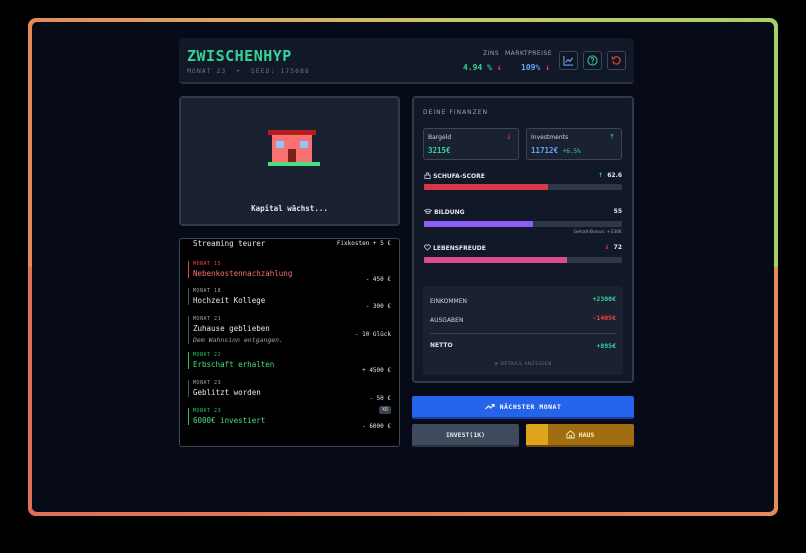 The image size is (806, 553). What do you see at coordinates (289, 363) in the screenshot?
I see `log-entry: MONAT 22 Erbschaft erhalten + 4500 €` at bounding box center [289, 363].